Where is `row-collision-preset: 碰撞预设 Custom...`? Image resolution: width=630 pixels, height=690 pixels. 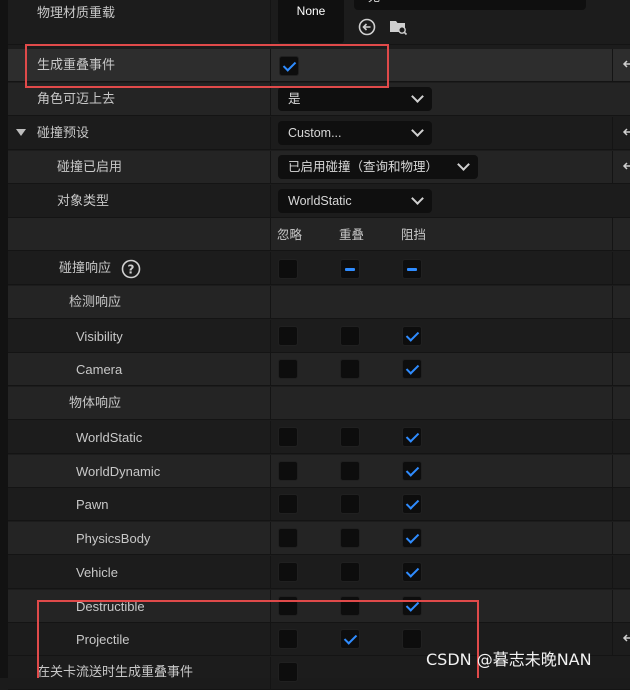 row-collision-preset: 碰撞预设 Custom... is located at coordinates (319, 133).